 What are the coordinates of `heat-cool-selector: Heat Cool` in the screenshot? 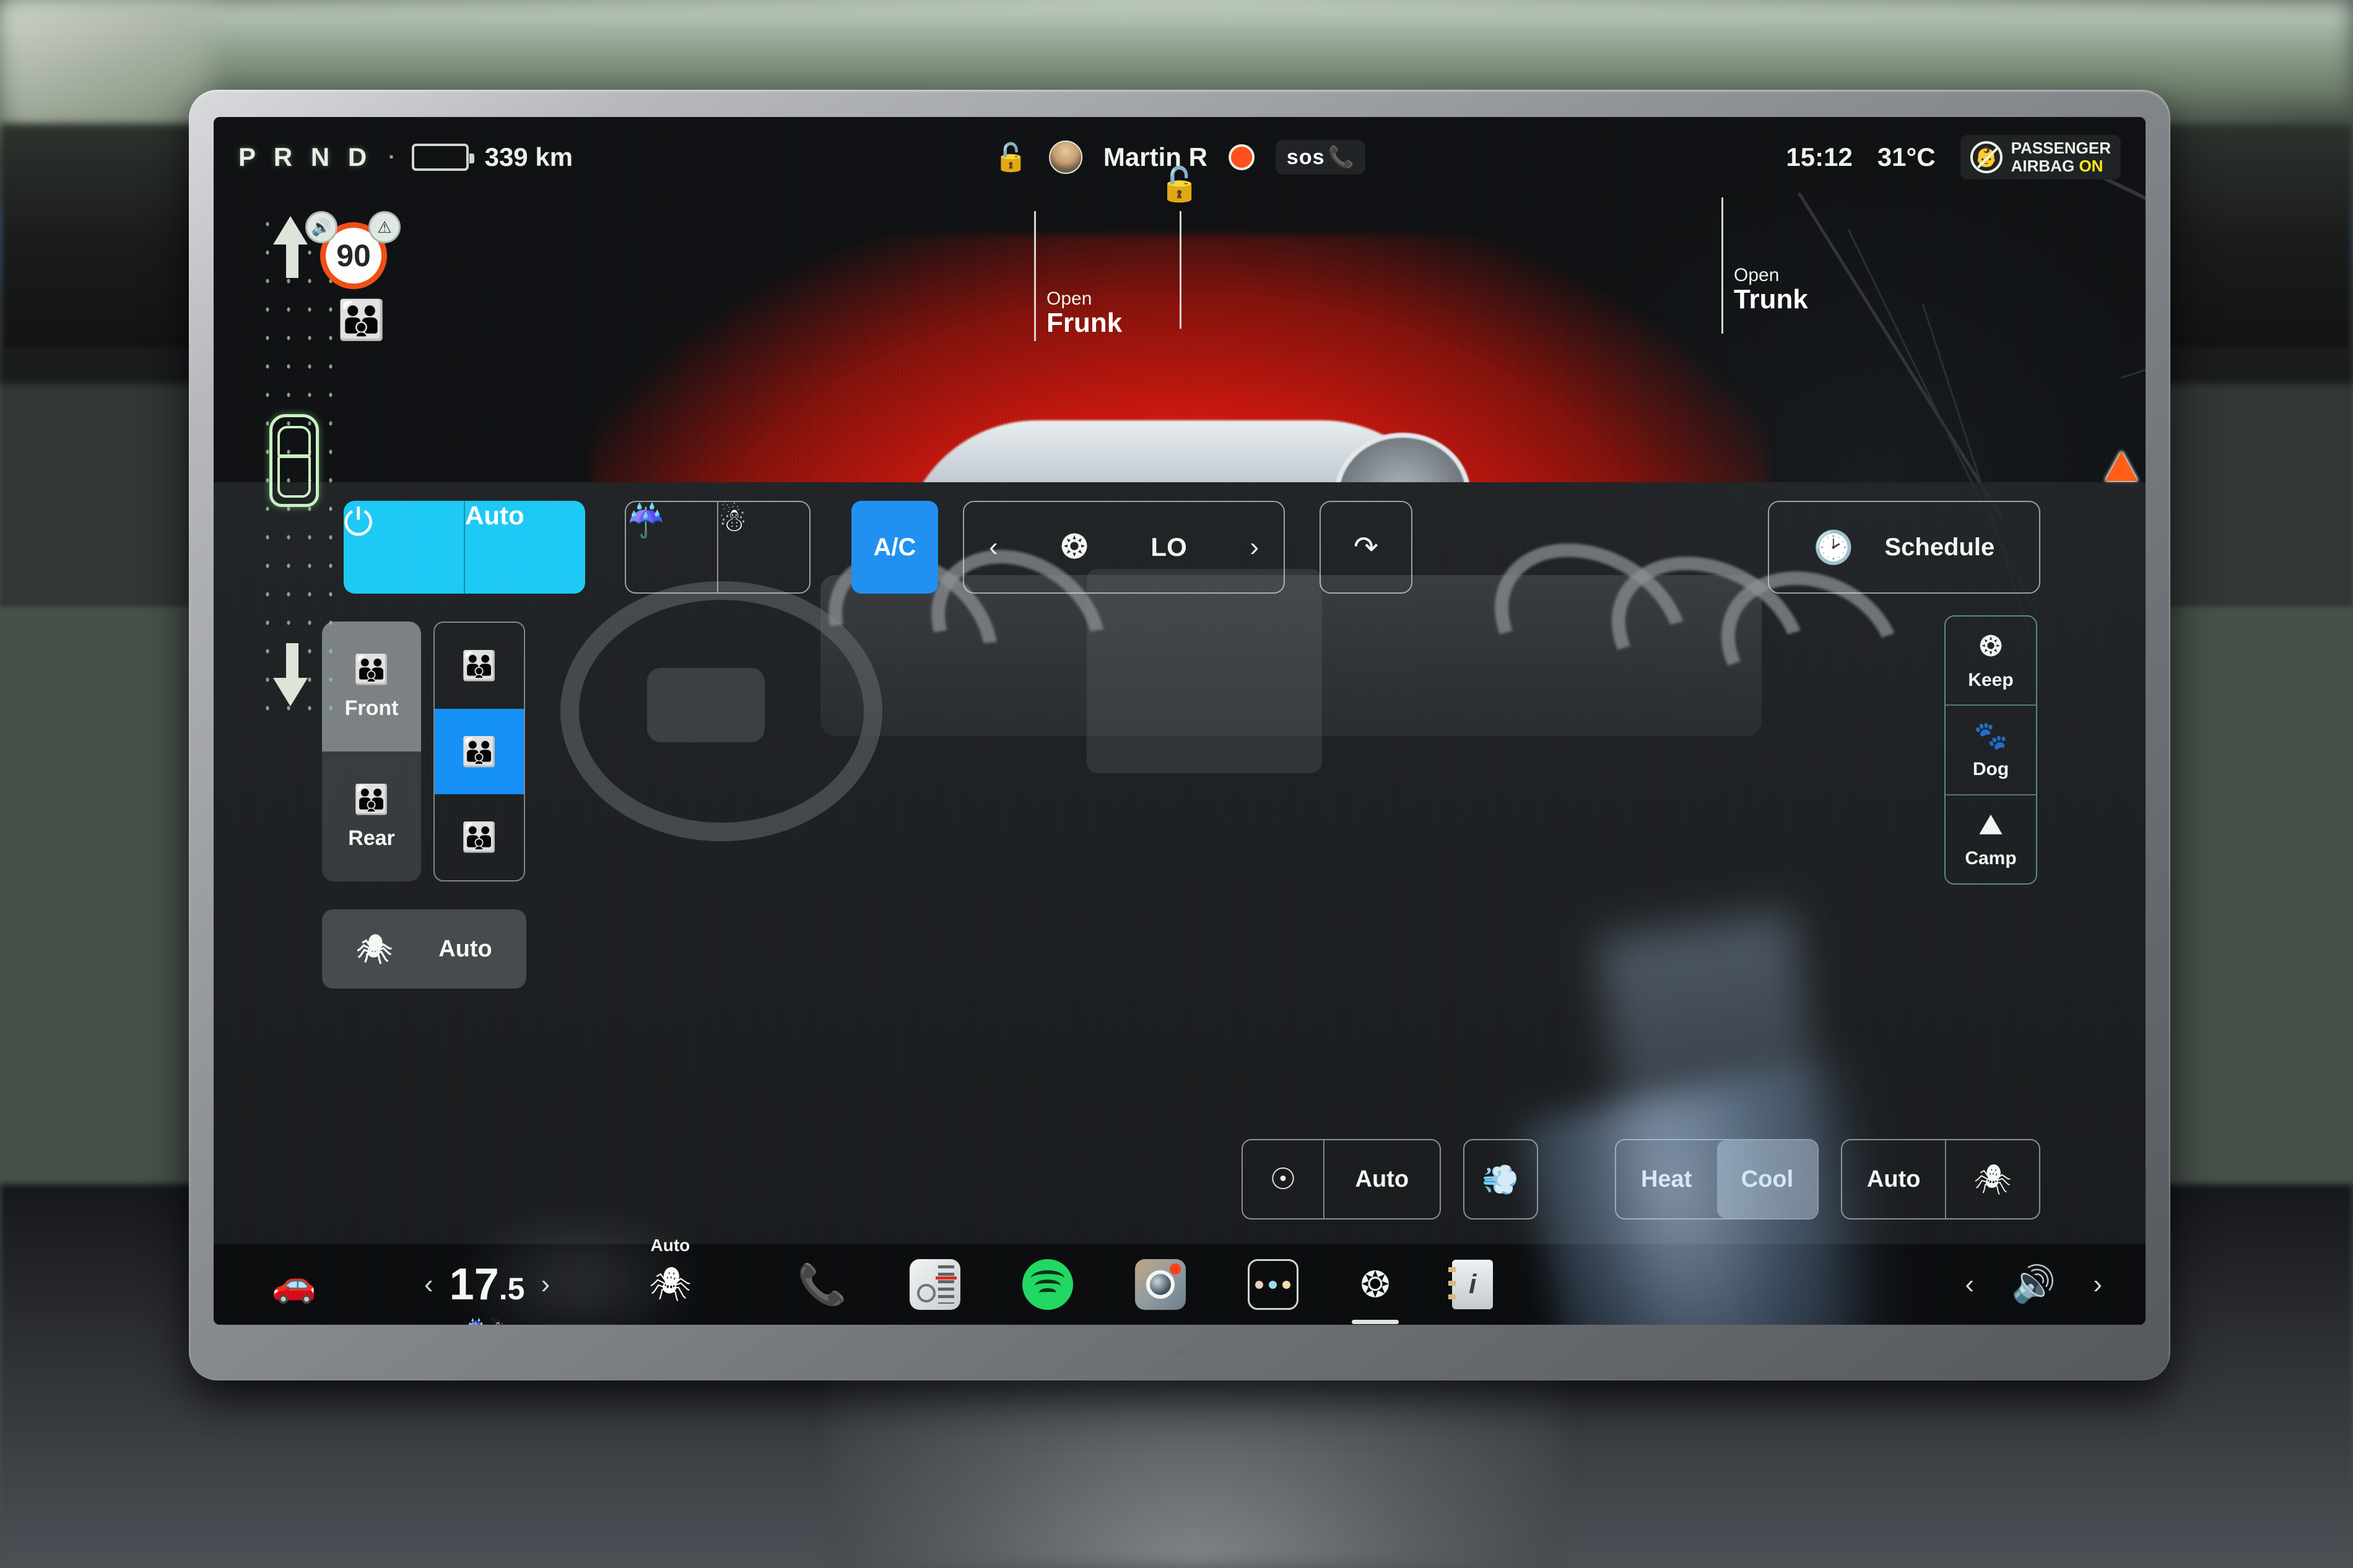 It's located at (1716, 1179).